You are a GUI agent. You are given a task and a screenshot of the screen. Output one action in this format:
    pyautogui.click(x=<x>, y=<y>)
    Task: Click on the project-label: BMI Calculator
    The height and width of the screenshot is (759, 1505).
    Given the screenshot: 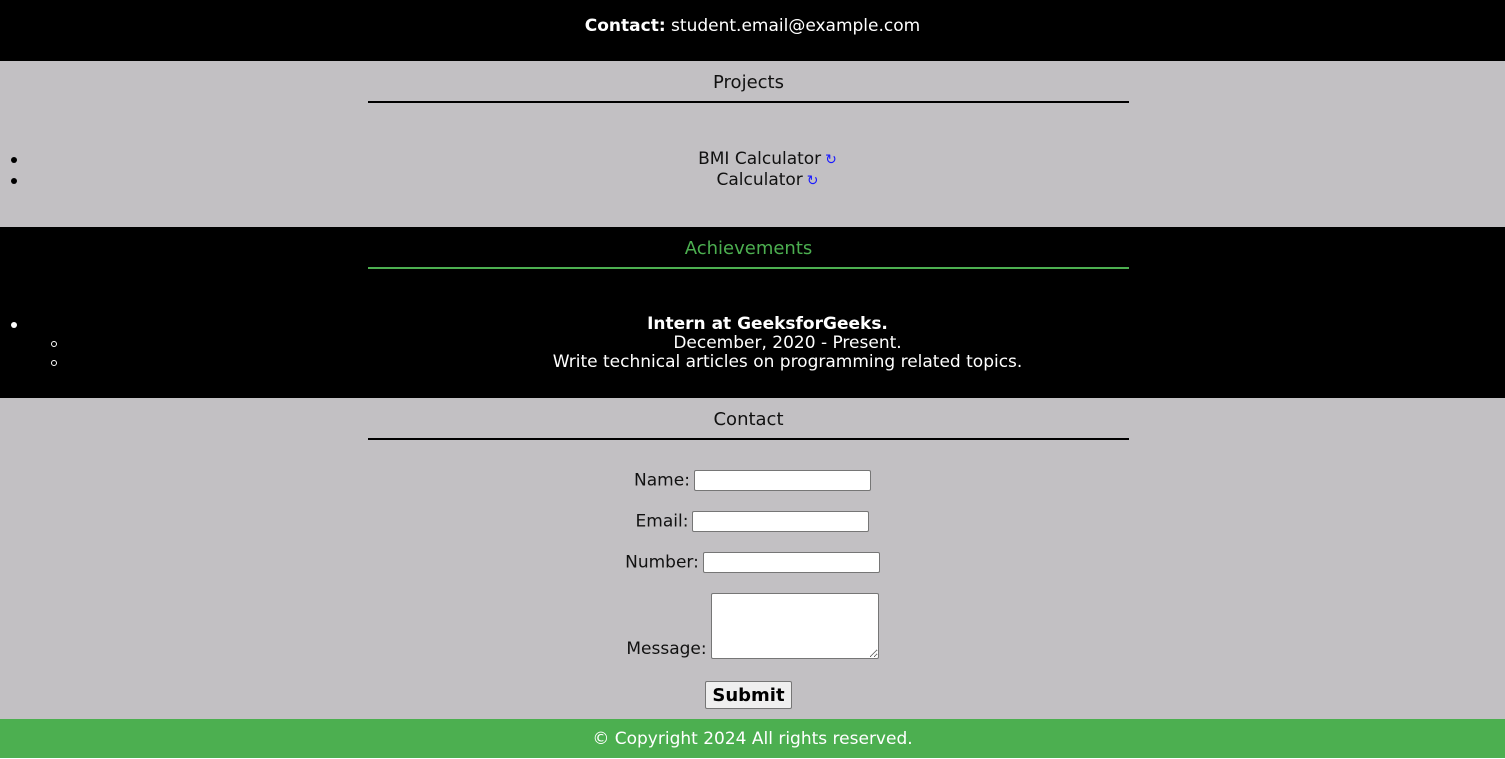 What is the action you would take?
    pyautogui.click(x=760, y=159)
    